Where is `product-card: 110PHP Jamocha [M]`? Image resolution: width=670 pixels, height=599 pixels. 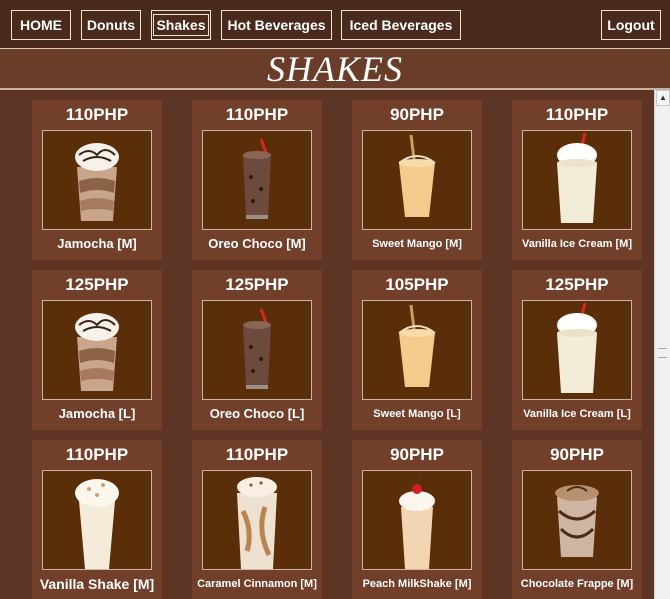 product-card: 110PHP Jamocha [M] is located at coordinates (97, 180).